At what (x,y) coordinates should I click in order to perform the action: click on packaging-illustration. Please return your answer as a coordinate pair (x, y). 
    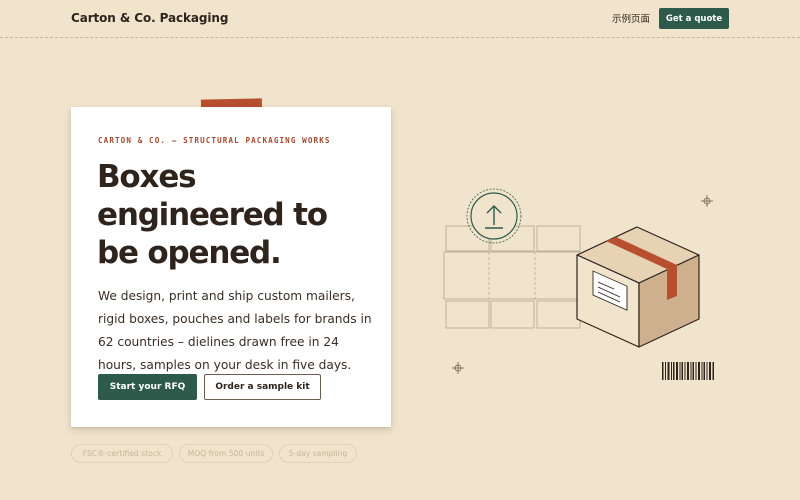
    Looking at the image, I should click on (578, 284).